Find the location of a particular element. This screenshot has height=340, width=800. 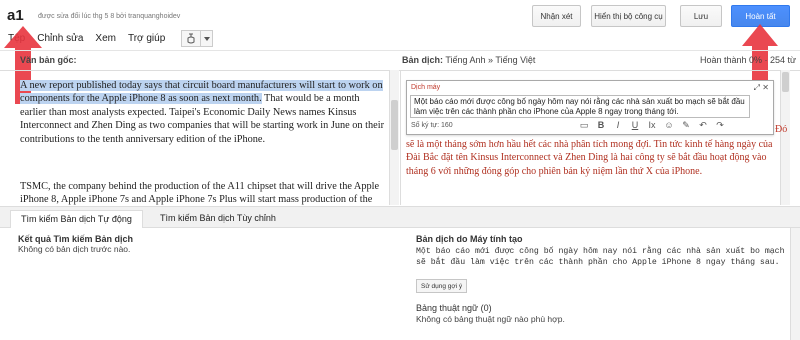

input-tools-button is located at coordinates (191, 38).